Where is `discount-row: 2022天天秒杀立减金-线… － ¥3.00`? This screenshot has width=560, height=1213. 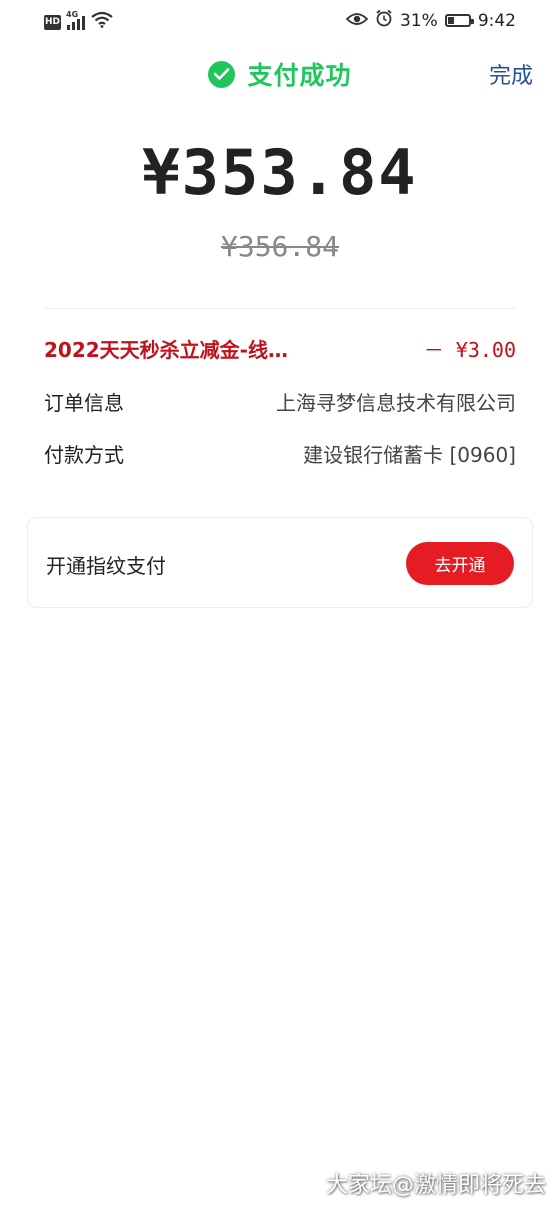
discount-row: 2022天天秒杀立减金-线… － ¥3.00 is located at coordinates (280, 348).